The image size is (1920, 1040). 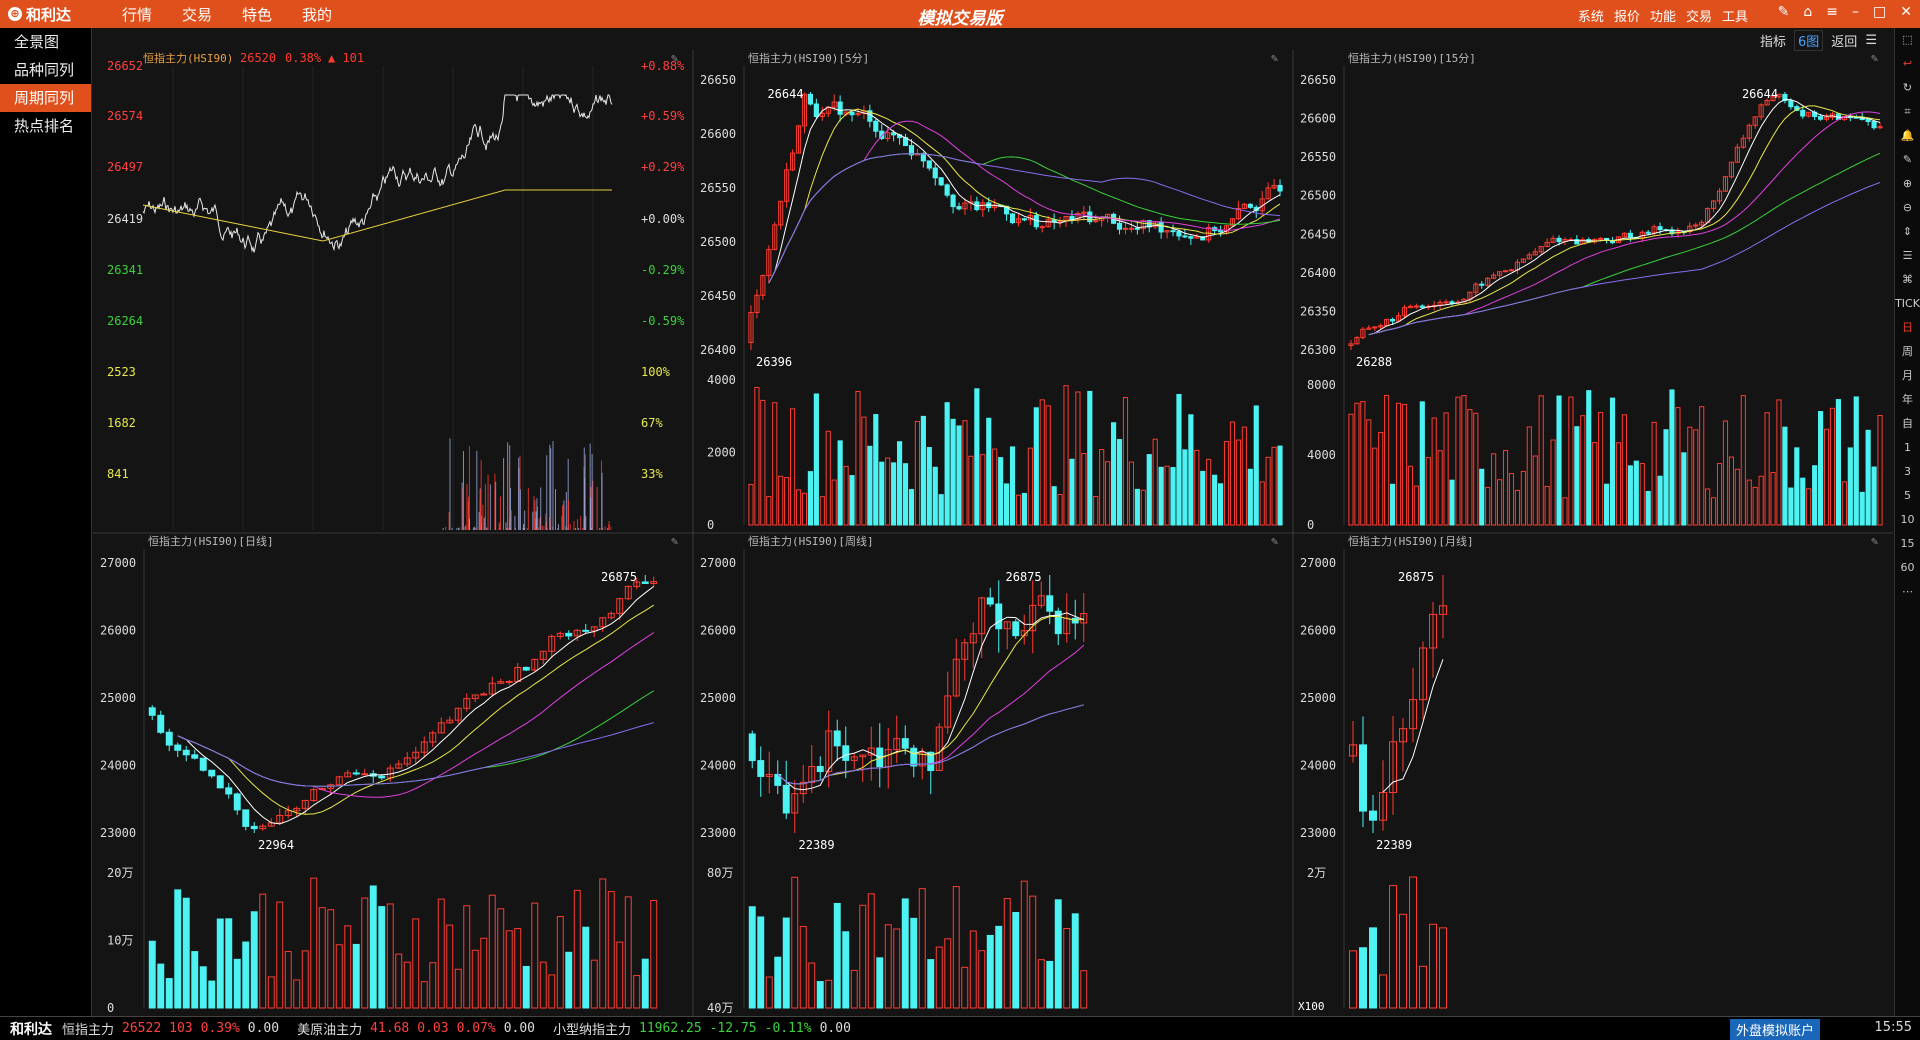 I want to click on tool-11: TICK, so click(x=1907, y=304).